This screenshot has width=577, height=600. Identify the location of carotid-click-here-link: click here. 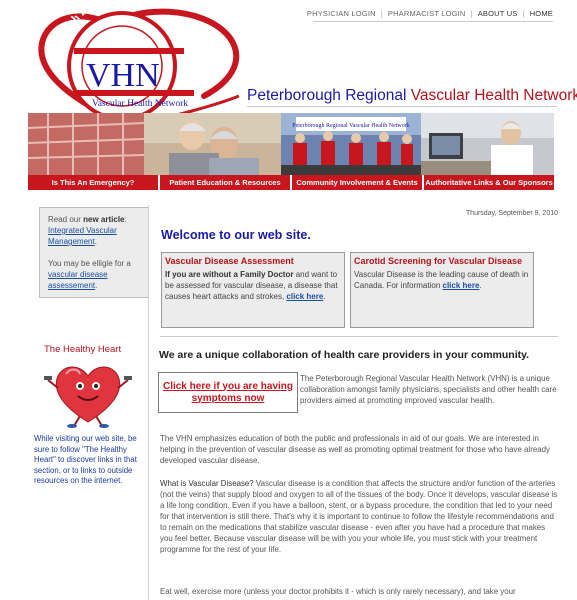
(461, 285).